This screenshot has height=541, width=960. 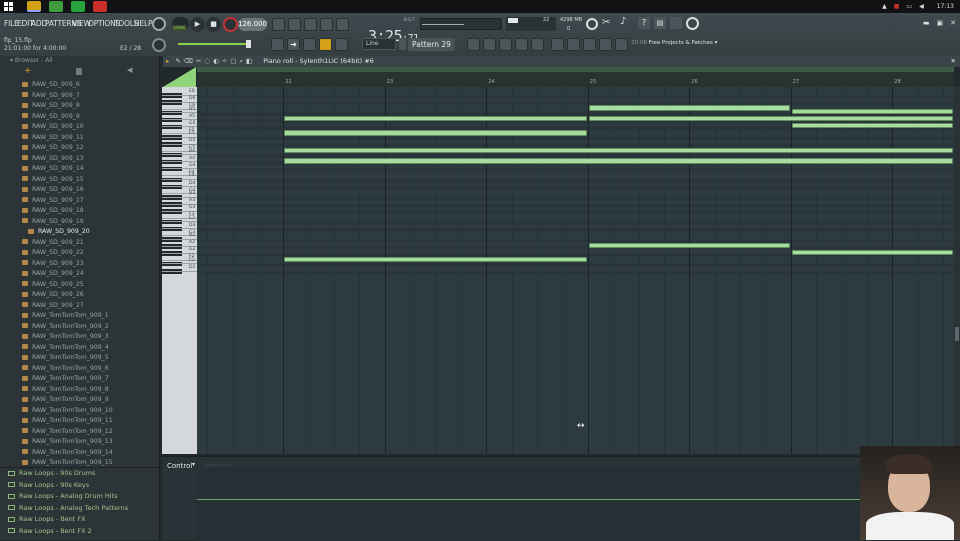 I want to click on browser-item: RAW_TomTomTom_909_1, so click(x=65, y=316).